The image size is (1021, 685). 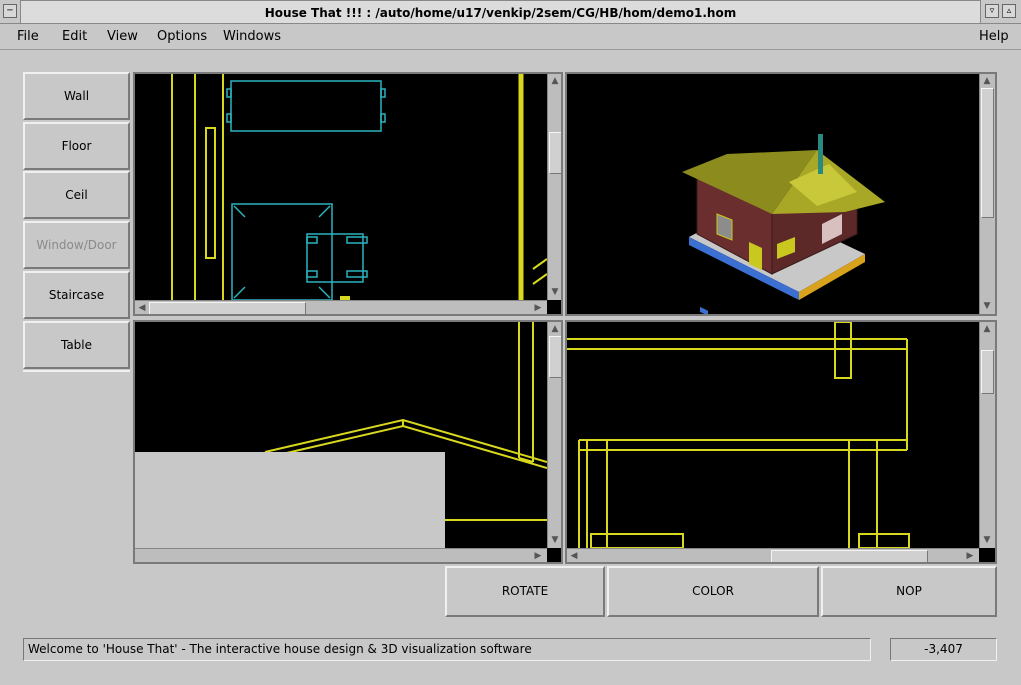 I want to click on menu-options: Options, so click(x=182, y=36).